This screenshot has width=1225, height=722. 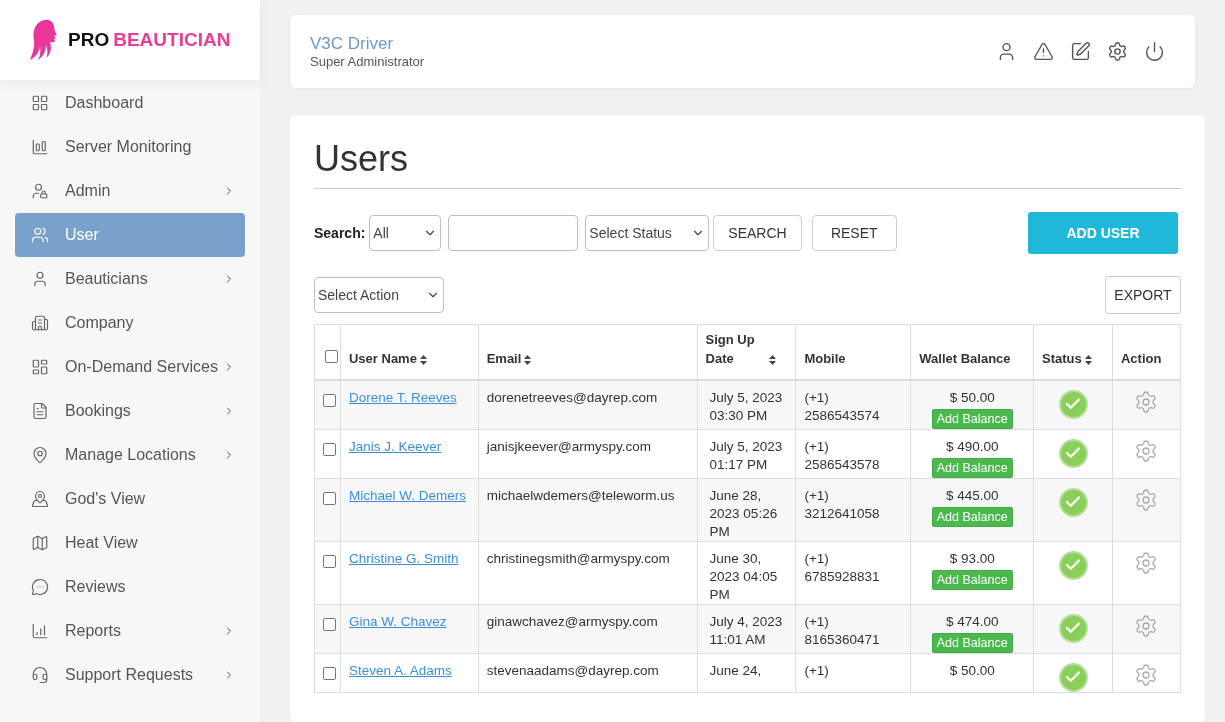 What do you see at coordinates (842, 464) in the screenshot?
I see `mobile-number: 2586543578` at bounding box center [842, 464].